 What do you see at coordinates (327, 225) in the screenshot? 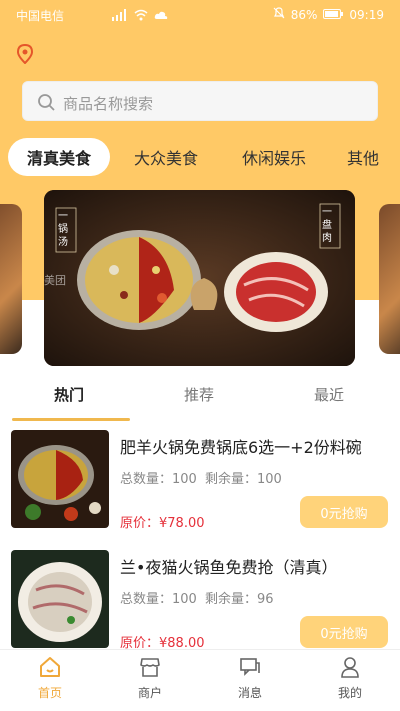
I see `banner-right-vertical-text: 一盘肉` at bounding box center [327, 225].